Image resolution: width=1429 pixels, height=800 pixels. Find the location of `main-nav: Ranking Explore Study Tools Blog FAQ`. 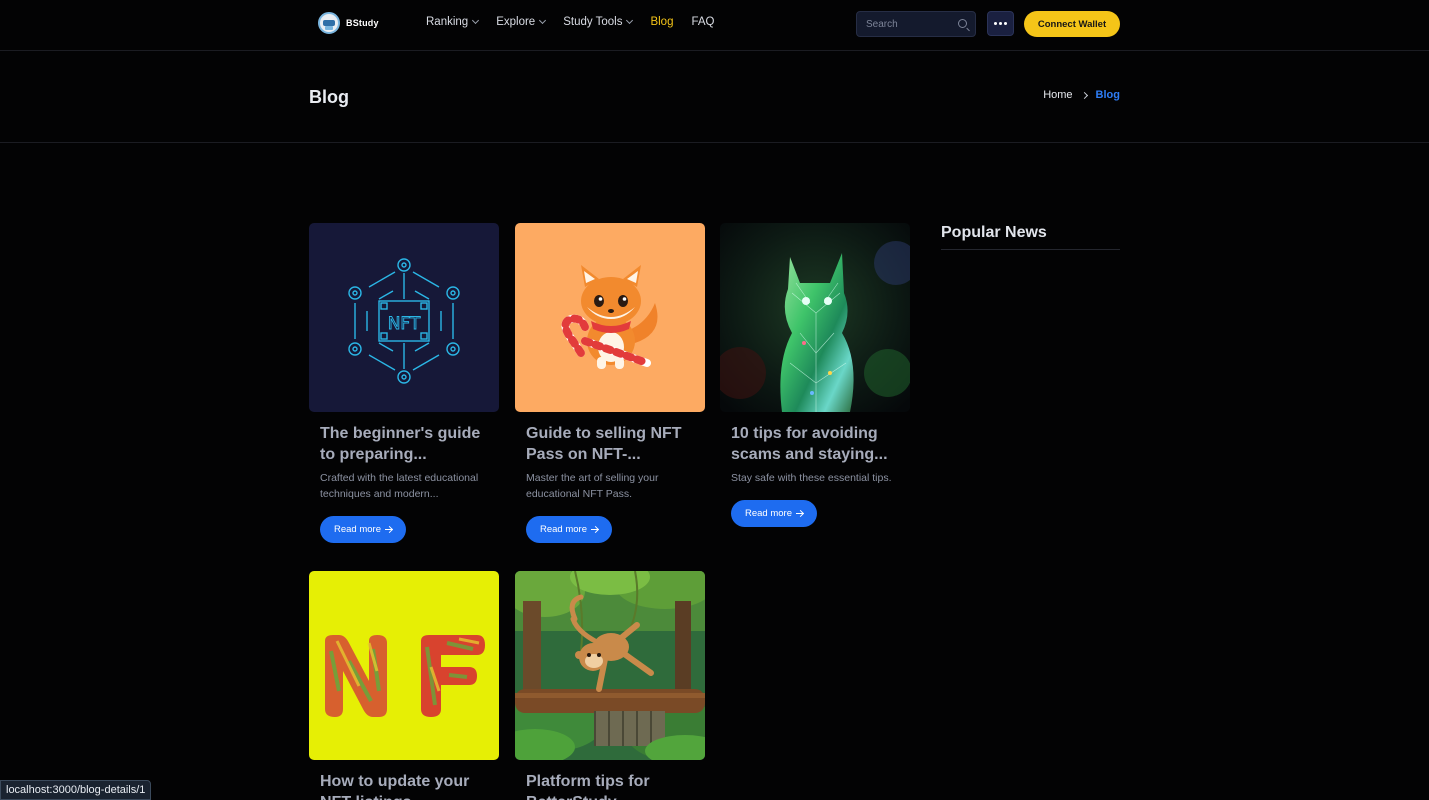

main-nav: Ranking Explore Study Tools Blog FAQ is located at coordinates (570, 22).